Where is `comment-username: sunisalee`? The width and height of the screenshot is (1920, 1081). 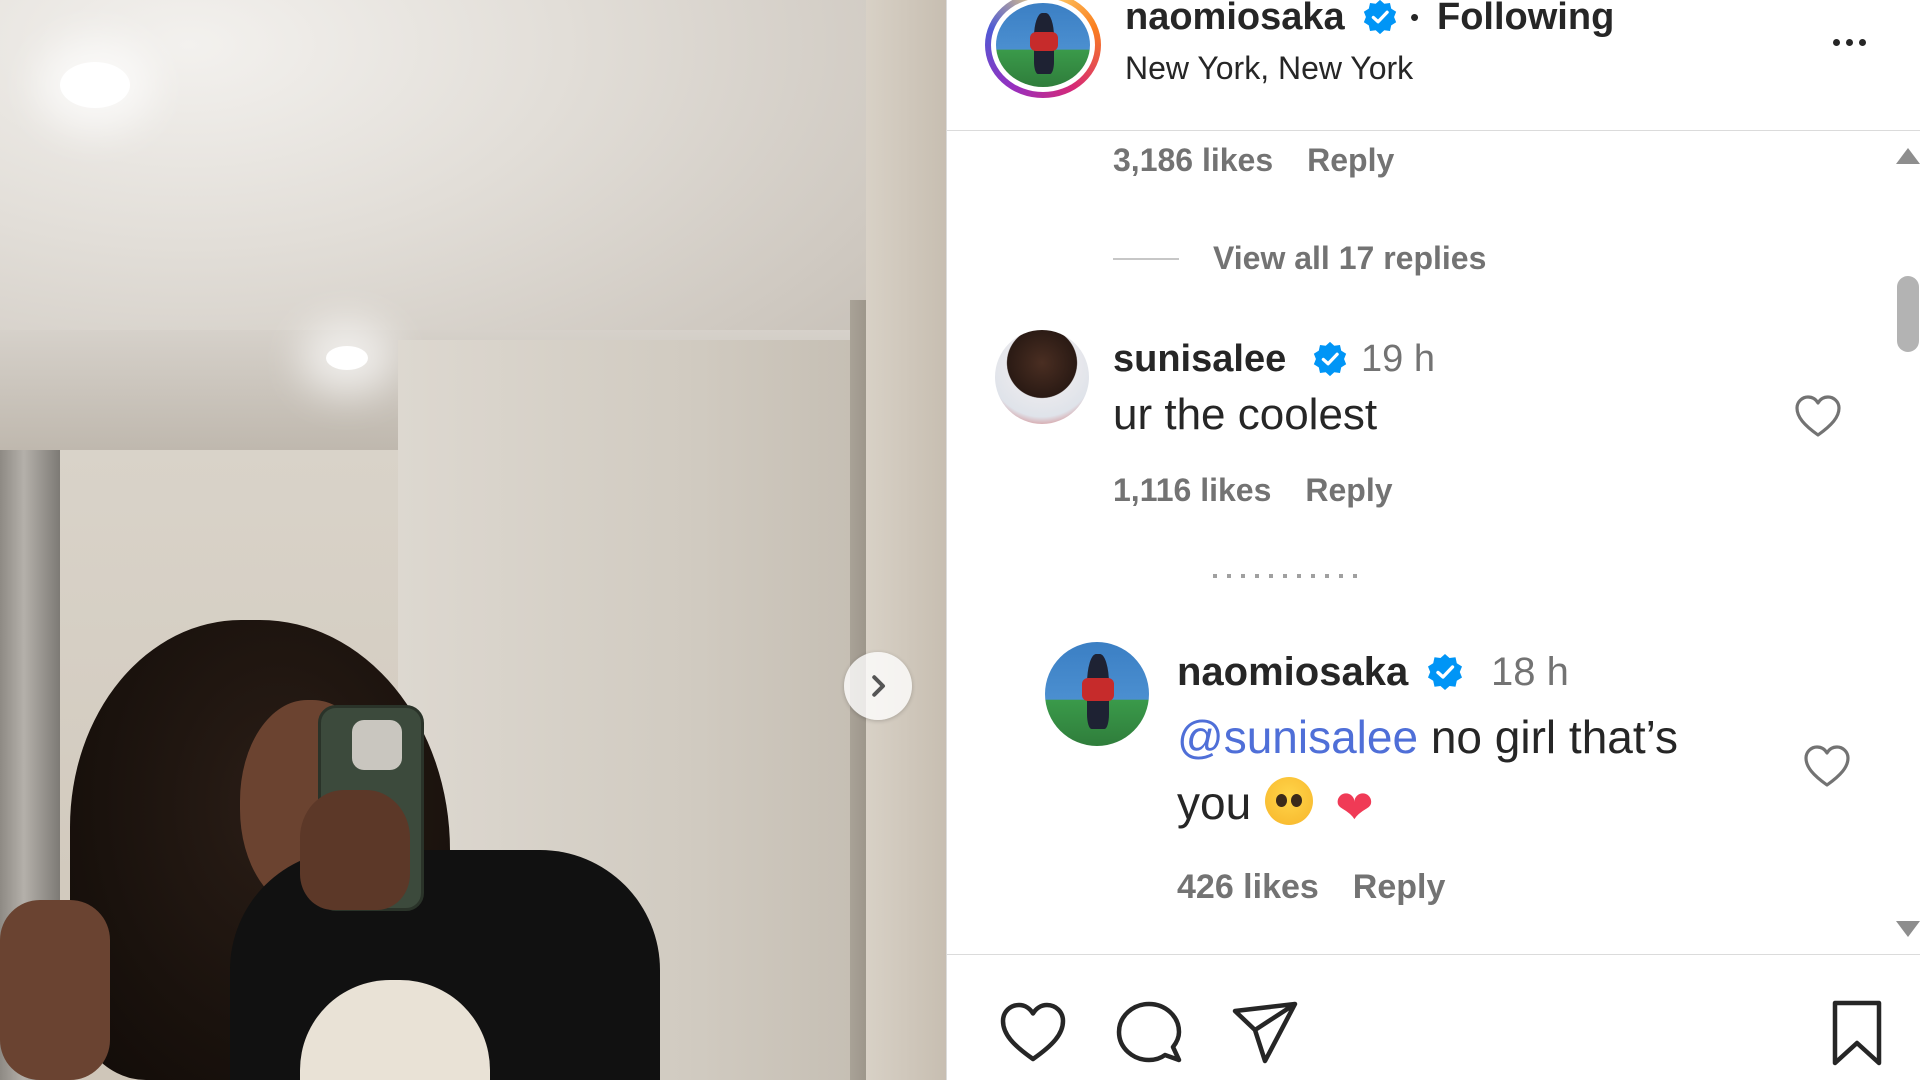
comment-username: sunisalee is located at coordinates (1199, 359).